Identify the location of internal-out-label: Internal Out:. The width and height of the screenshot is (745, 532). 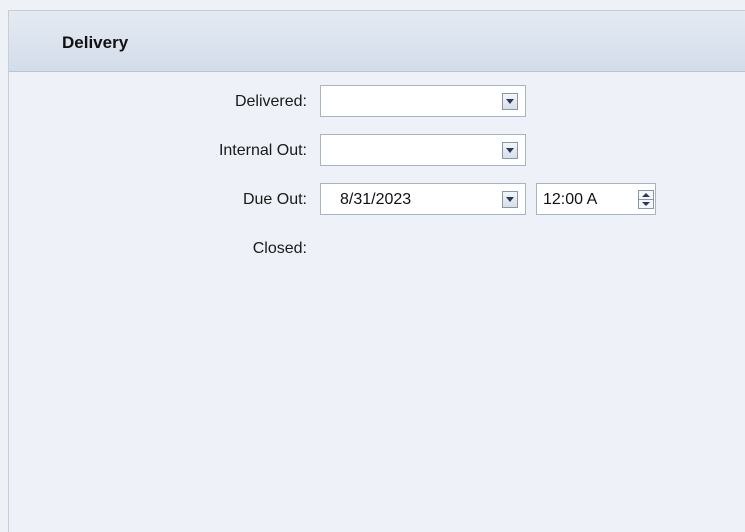
(262, 150).